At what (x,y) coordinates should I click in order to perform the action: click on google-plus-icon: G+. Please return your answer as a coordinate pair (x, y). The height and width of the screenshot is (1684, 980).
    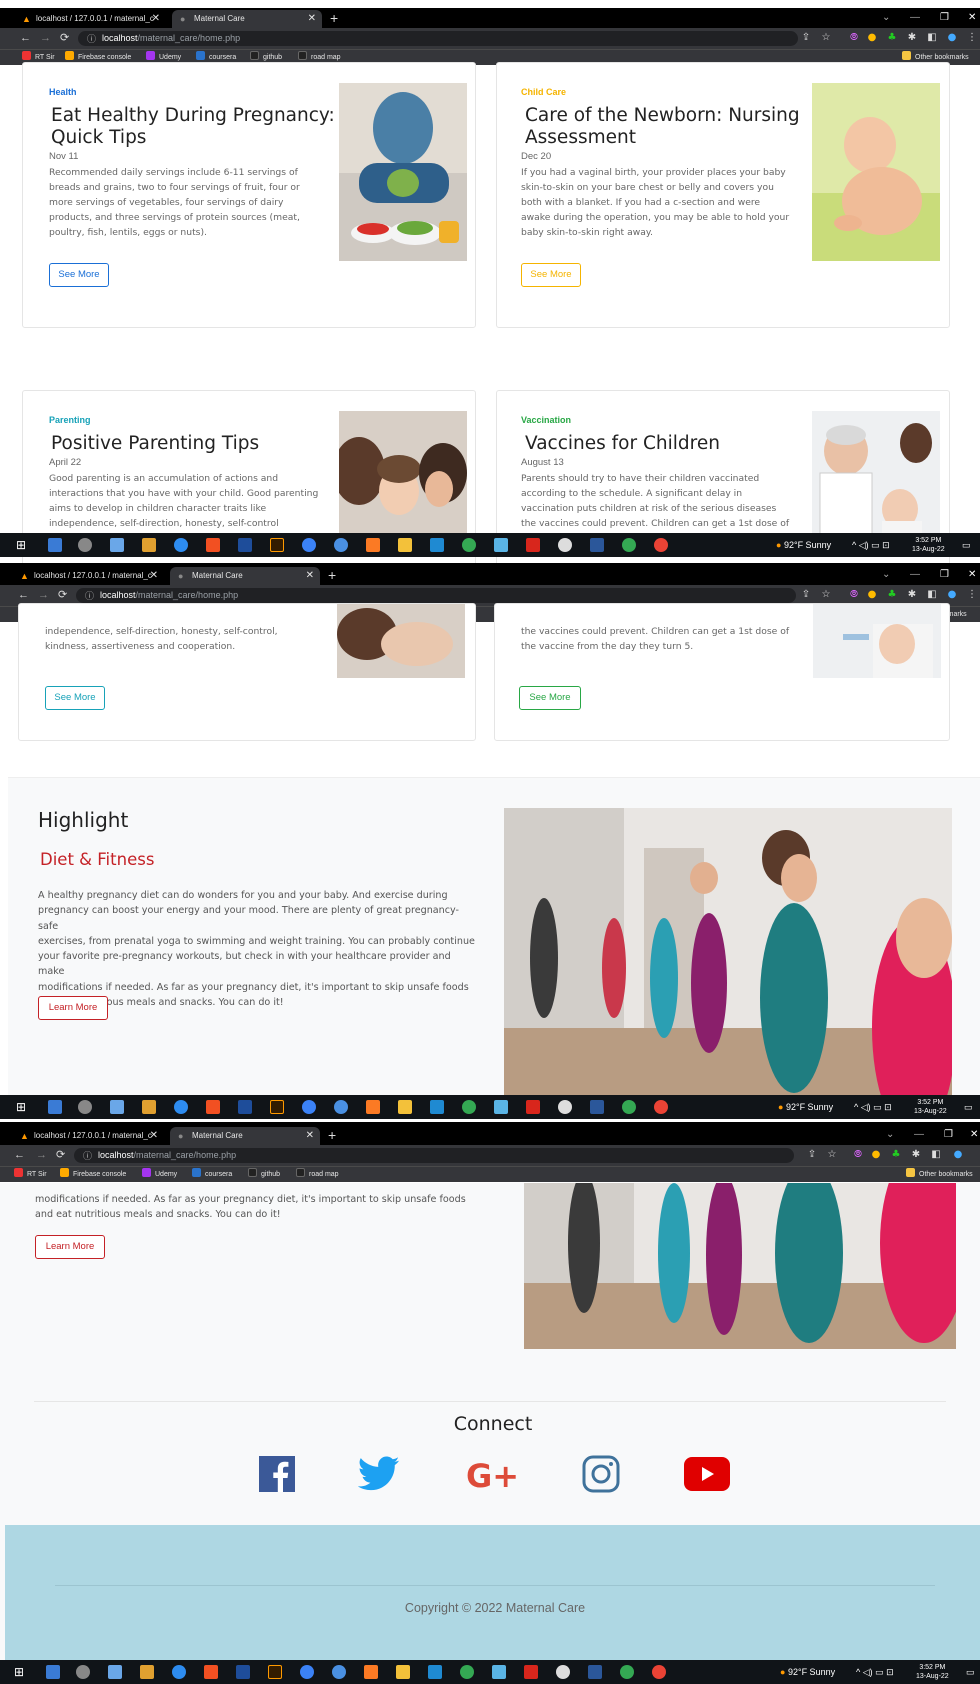
    Looking at the image, I should click on (494, 1477).